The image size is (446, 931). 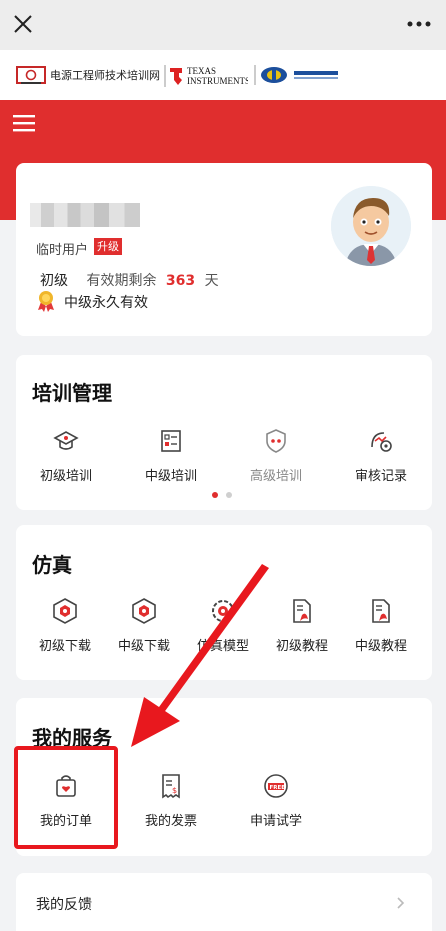 What do you see at coordinates (381, 625) in the screenshot?
I see `sim-item-intermediate-tutorial: 中级教程` at bounding box center [381, 625].